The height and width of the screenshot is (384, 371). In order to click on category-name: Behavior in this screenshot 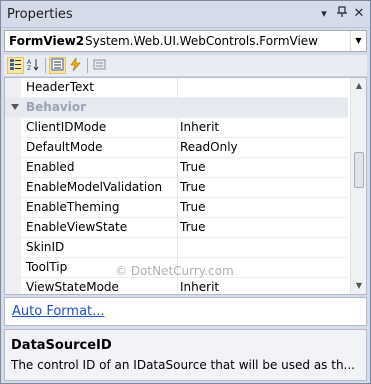, I will do `click(56, 107)`.